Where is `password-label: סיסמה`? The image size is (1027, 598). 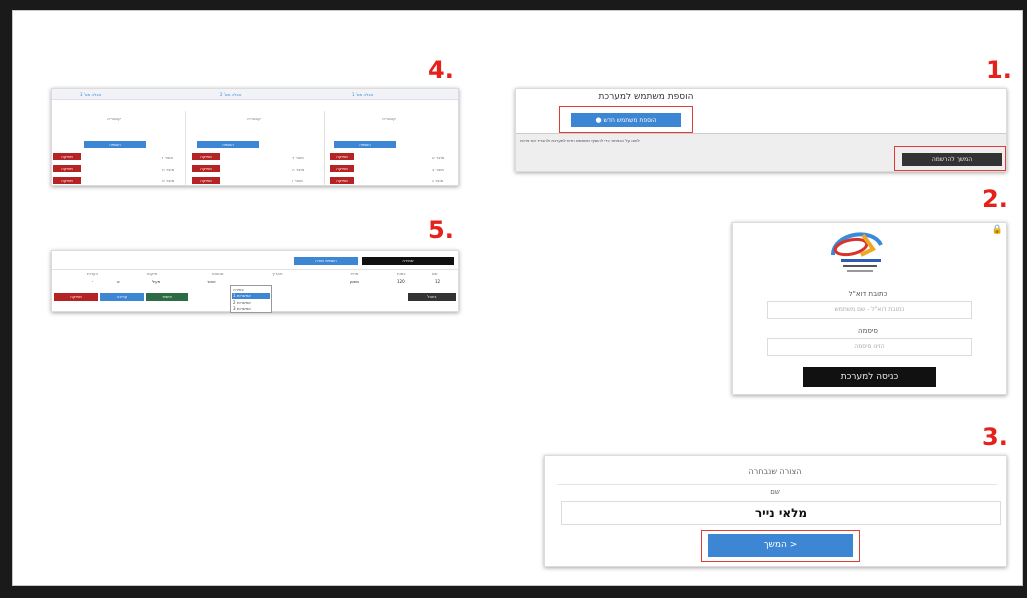 password-label: סיסמה is located at coordinates (868, 331).